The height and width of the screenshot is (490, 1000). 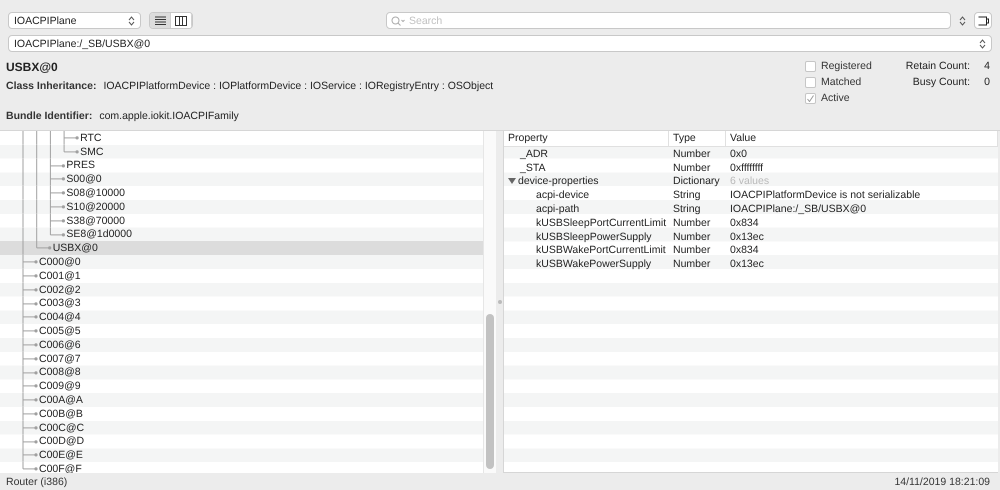 I want to click on tree-row: S38@70000, so click(x=241, y=221).